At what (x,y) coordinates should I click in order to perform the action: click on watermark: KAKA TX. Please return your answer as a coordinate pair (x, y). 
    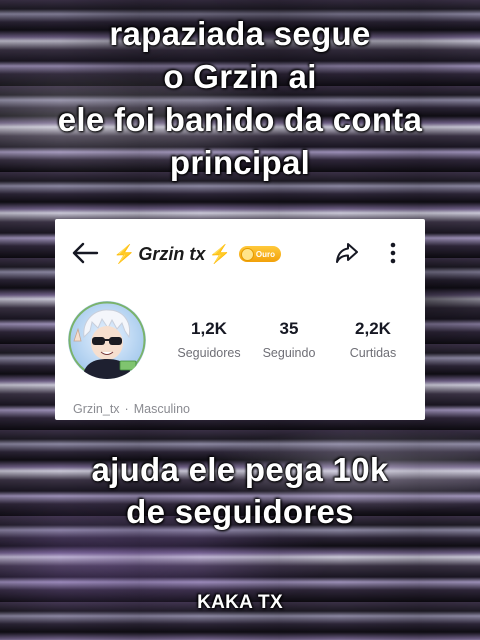
    Looking at the image, I should click on (240, 602).